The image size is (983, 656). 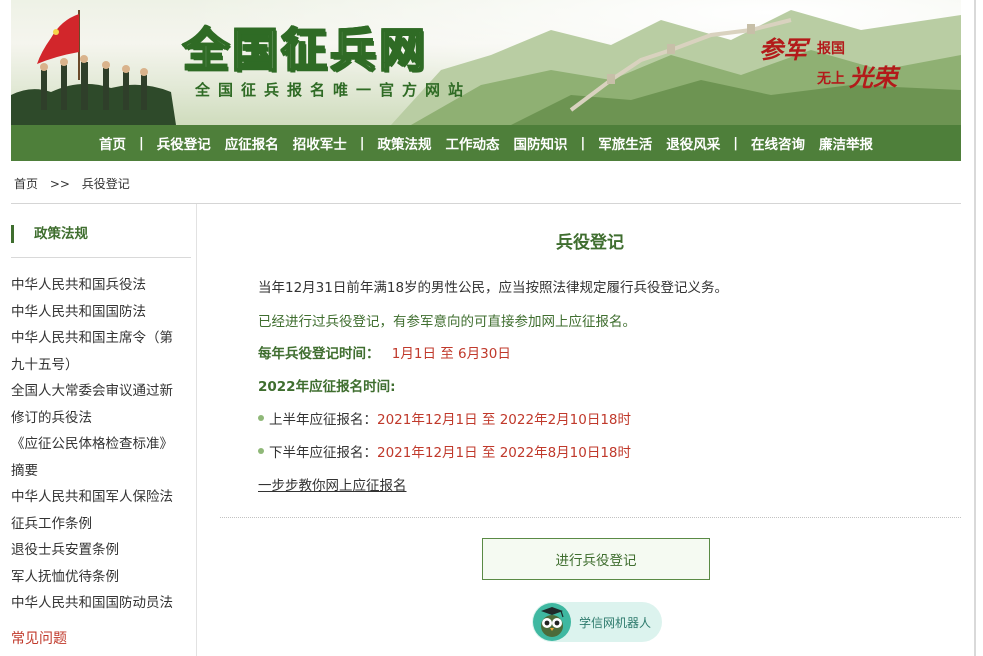 I want to click on sidebar-item-national-defense-law: 中华人民共和国国防法, so click(x=101, y=312).